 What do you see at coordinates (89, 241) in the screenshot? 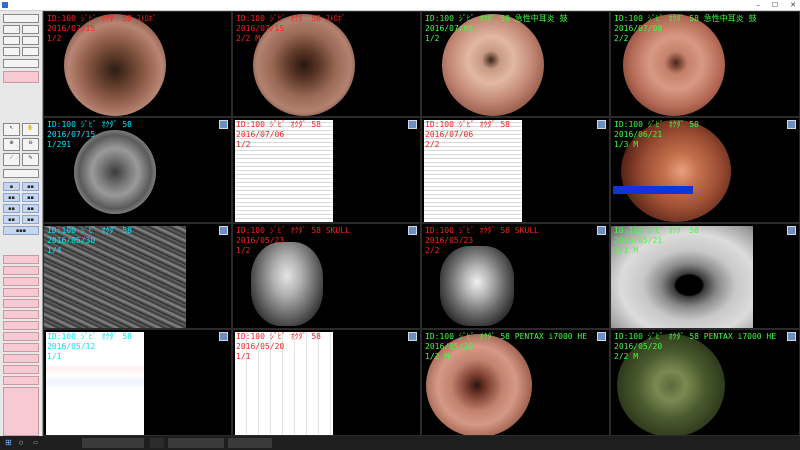
I see `cell-info-9: ID:100 ｼﾞﾋﾞ ｵｸﾀﾞ 58 2016/05/30 1/4` at bounding box center [89, 241].